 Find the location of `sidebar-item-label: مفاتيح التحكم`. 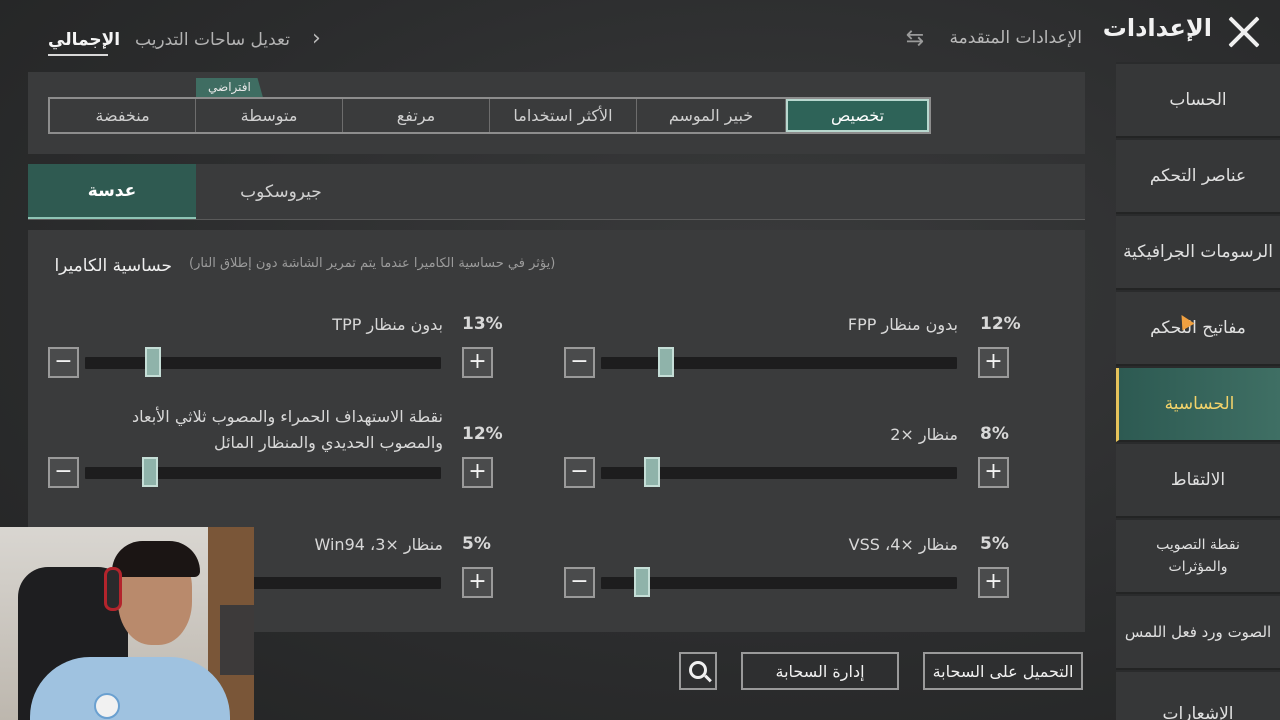

sidebar-item-label: مفاتيح التحكم is located at coordinates (1198, 328).